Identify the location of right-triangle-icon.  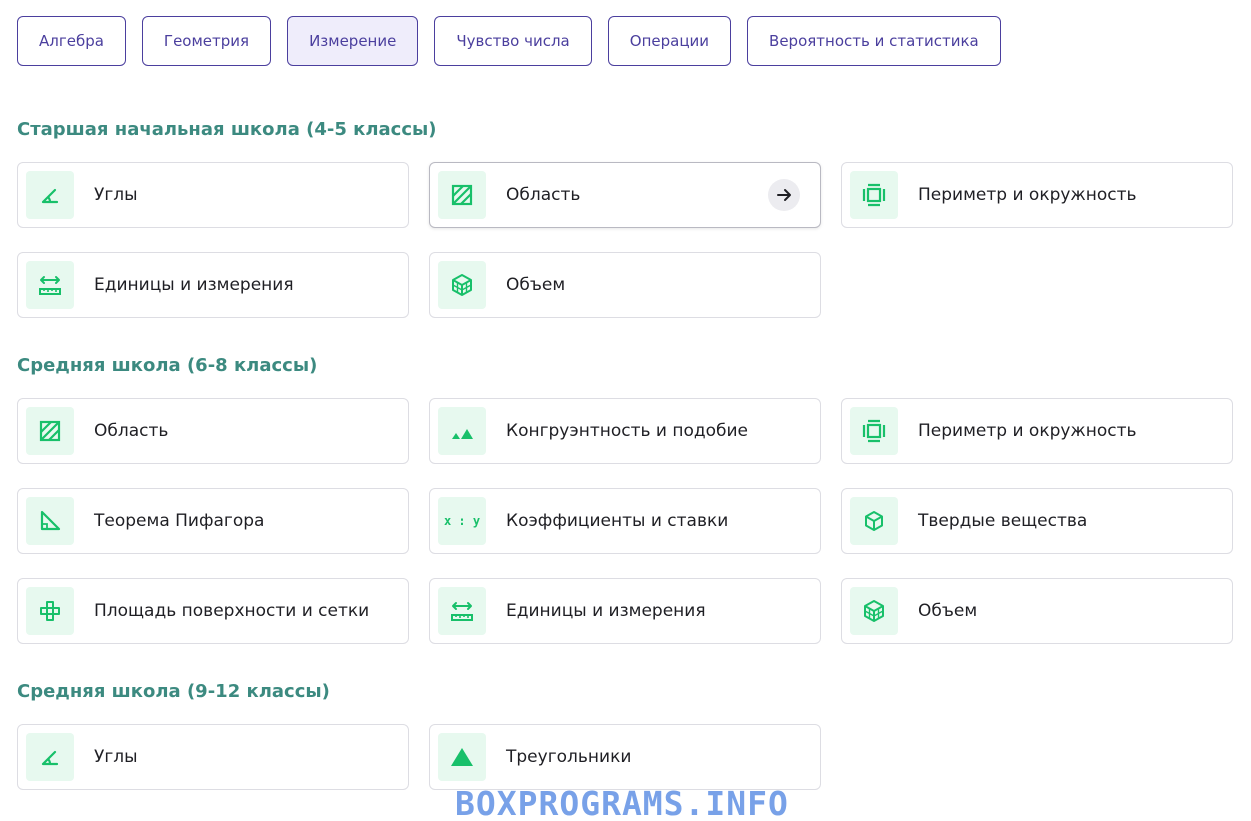
(50, 521).